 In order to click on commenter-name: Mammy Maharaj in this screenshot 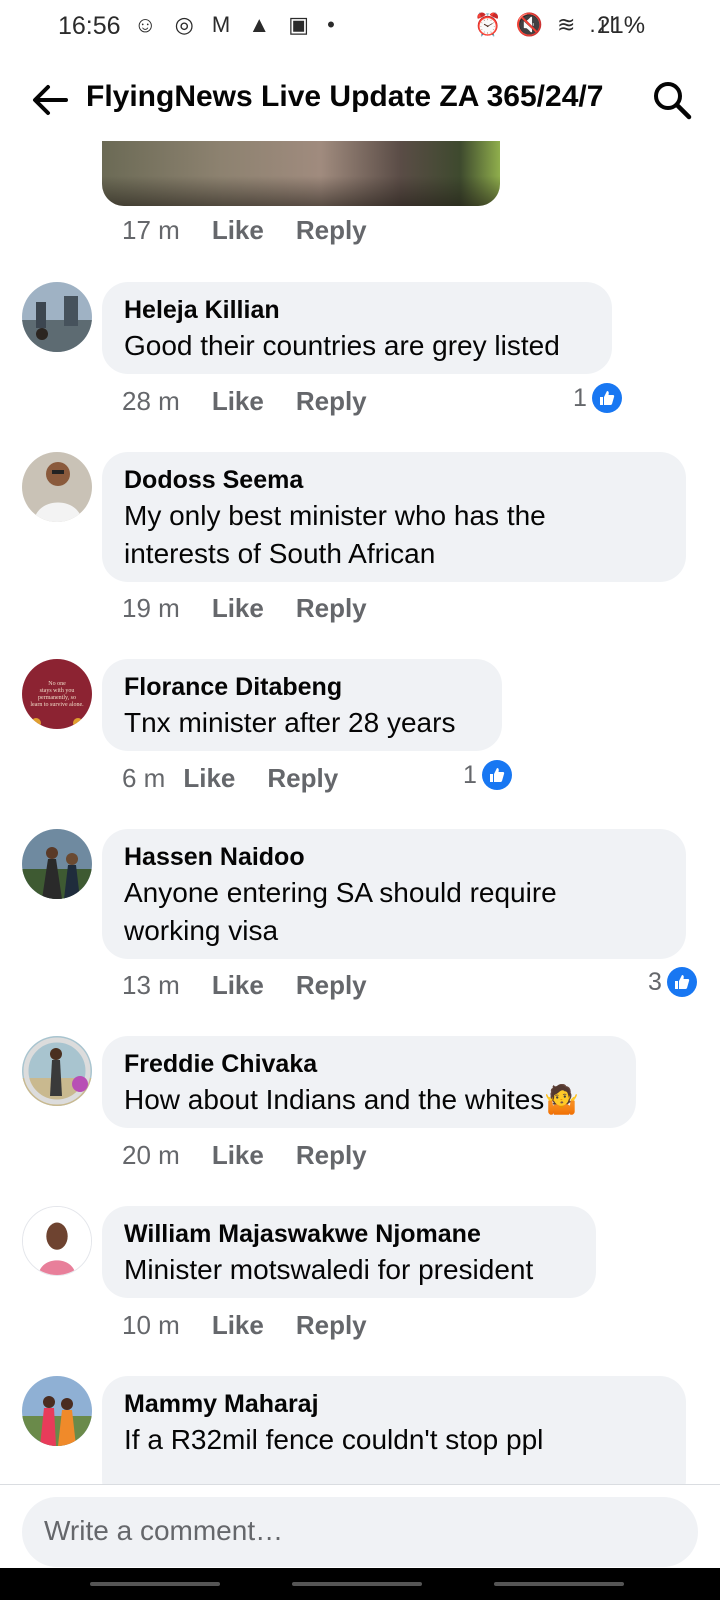, I will do `click(394, 1404)`.